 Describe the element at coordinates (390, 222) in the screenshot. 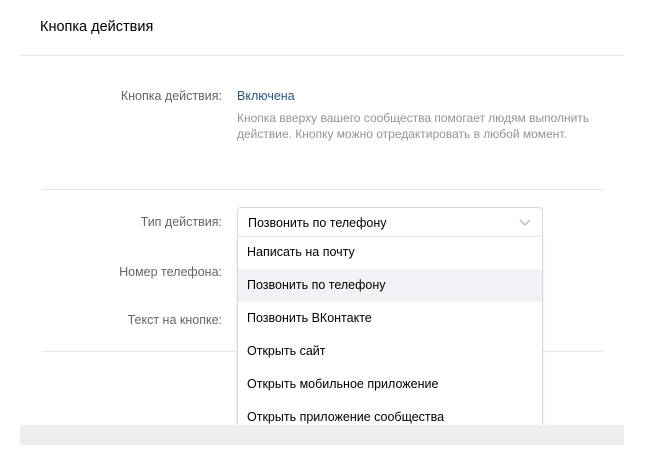

I see `action-type-select: Позвонить по телефону` at that location.